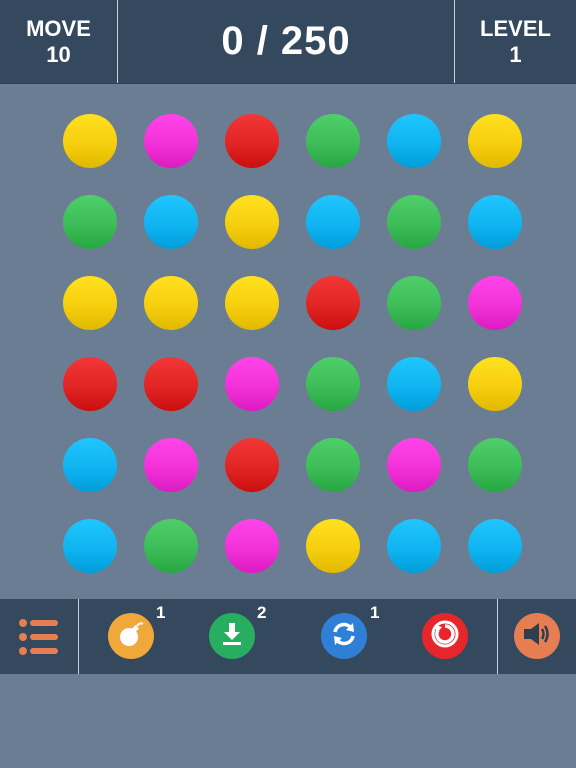  I want to click on restart-icon, so click(445, 636).